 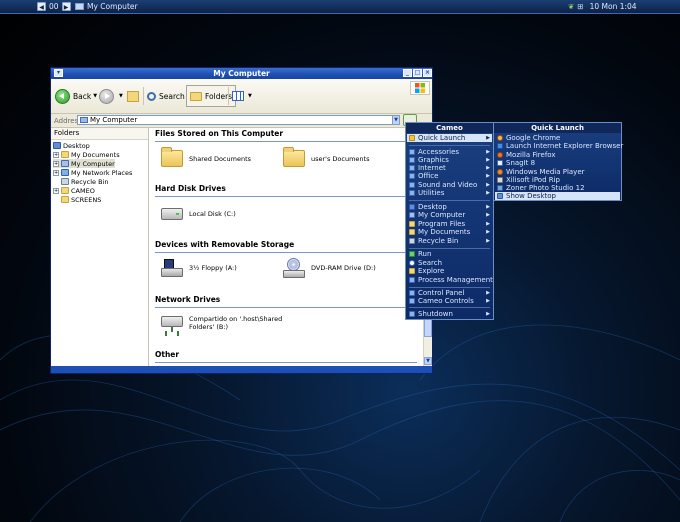 What do you see at coordinates (412, 207) in the screenshot?
I see `desktop-icon` at bounding box center [412, 207].